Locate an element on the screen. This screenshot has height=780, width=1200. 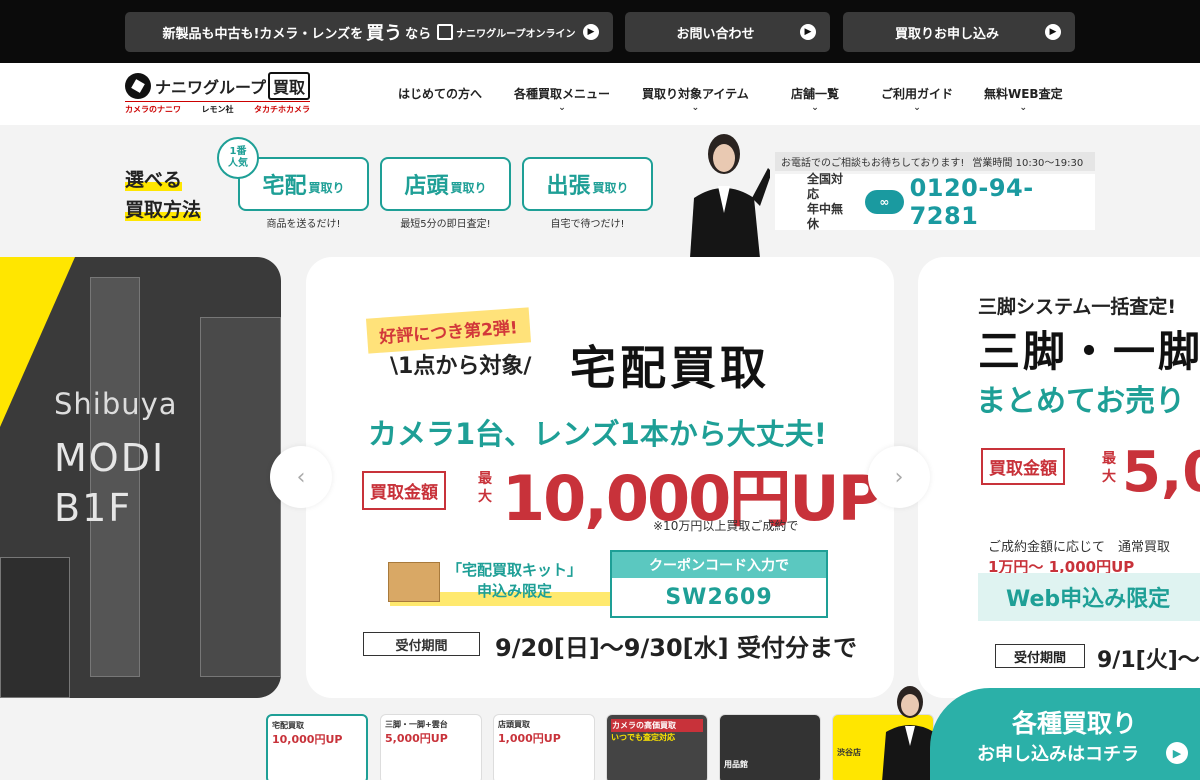
sub-brand: レモン社 is located at coordinates (217, 109).